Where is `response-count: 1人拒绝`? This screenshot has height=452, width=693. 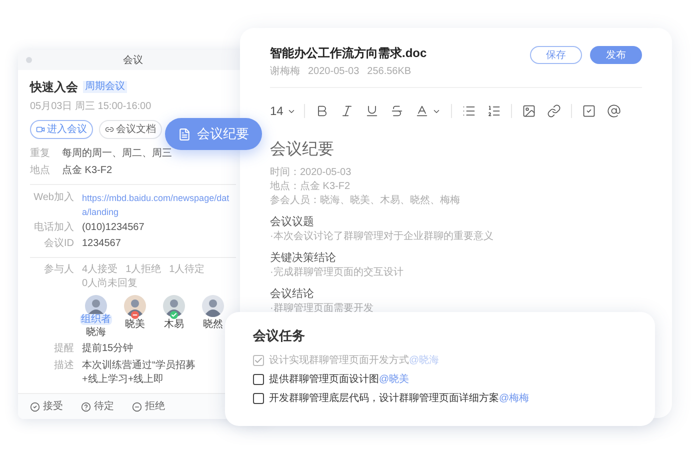 response-count: 1人拒绝 is located at coordinates (144, 270).